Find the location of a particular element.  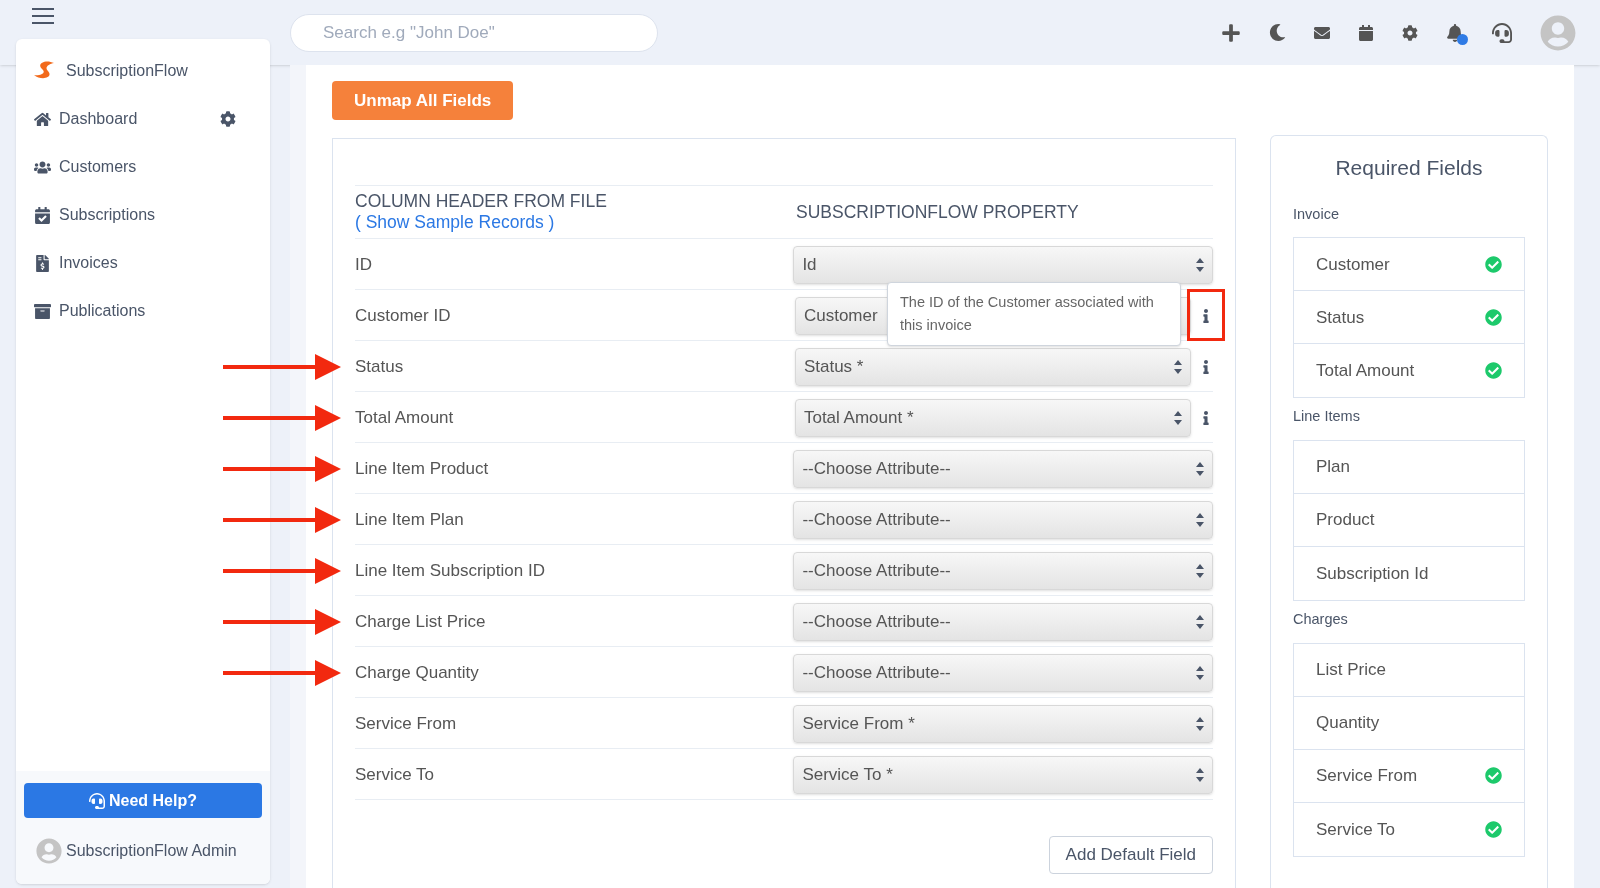

property-select: Id is located at coordinates (1003, 264).